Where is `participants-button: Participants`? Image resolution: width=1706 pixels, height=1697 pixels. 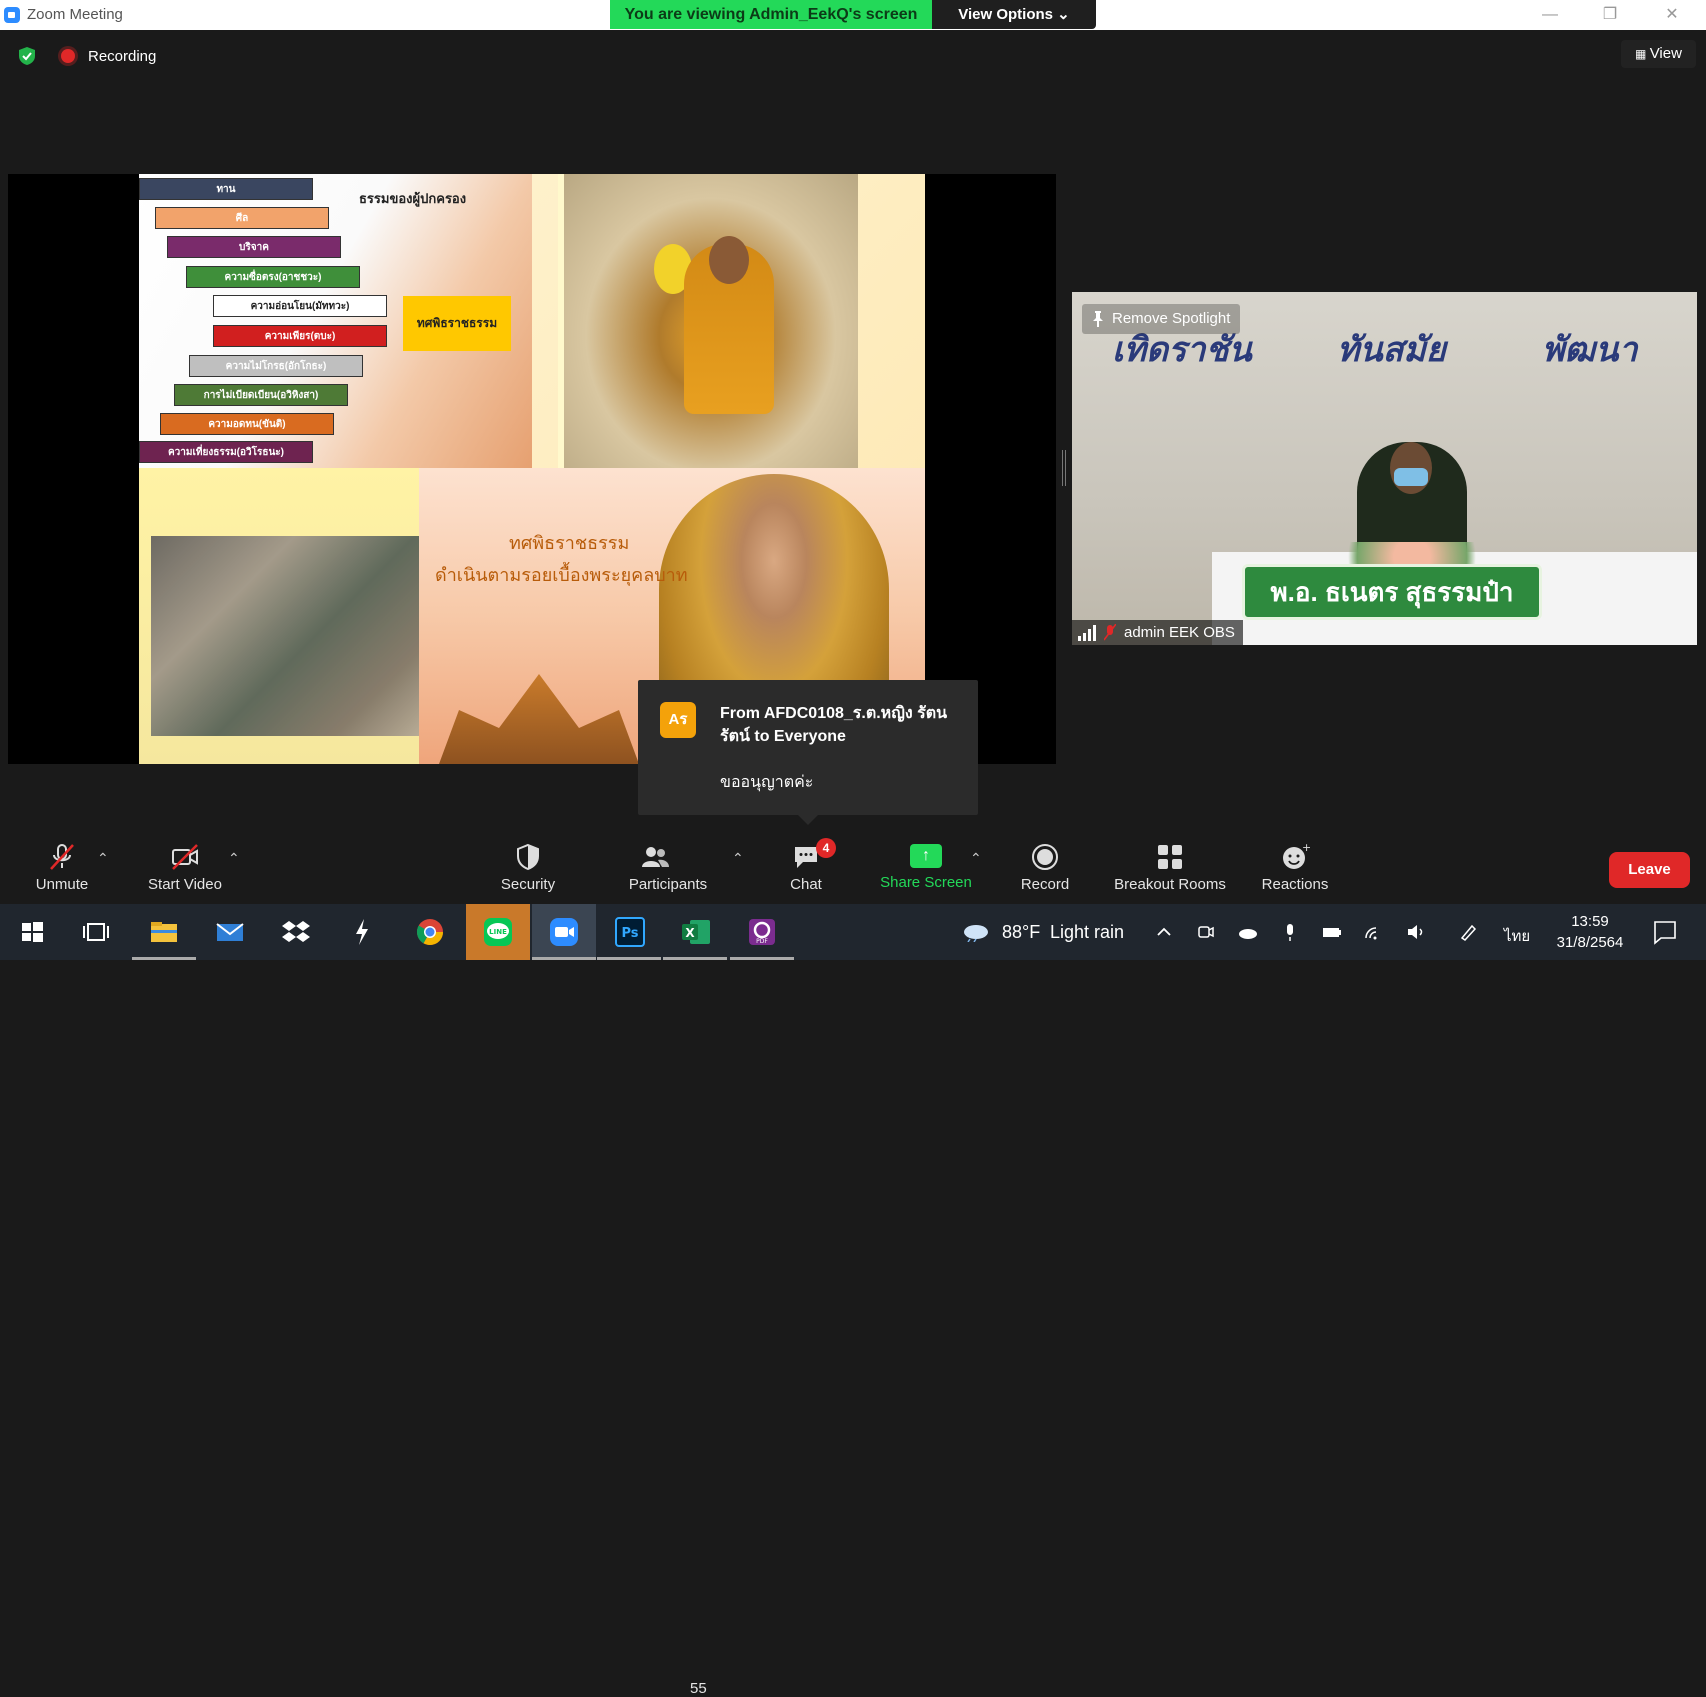 participants-button: Participants is located at coordinates (668, 868).